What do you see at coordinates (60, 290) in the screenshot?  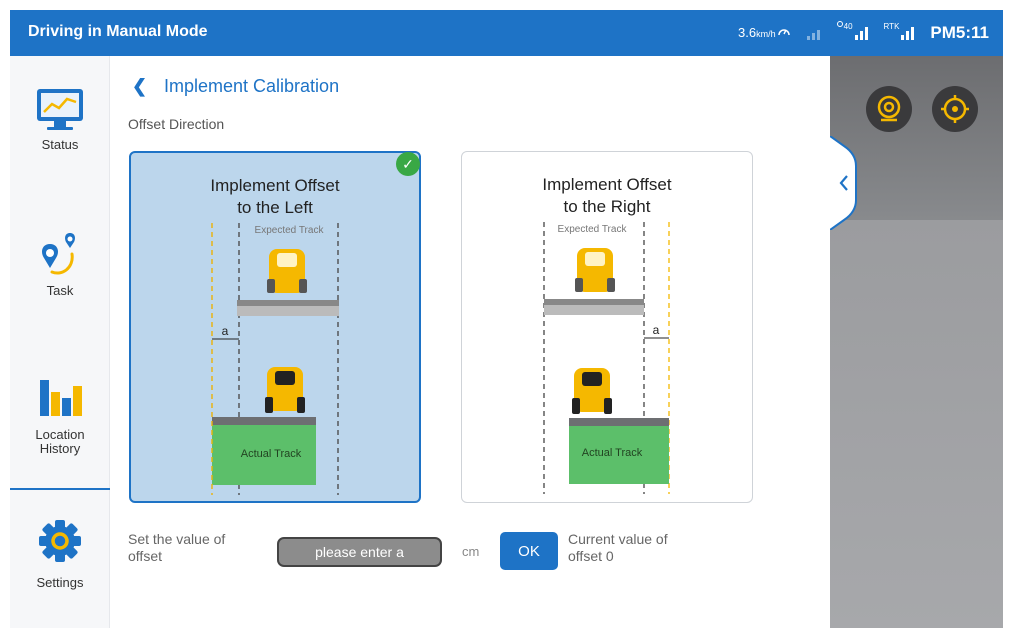 I see `sidebar-item-label: Task` at bounding box center [60, 290].